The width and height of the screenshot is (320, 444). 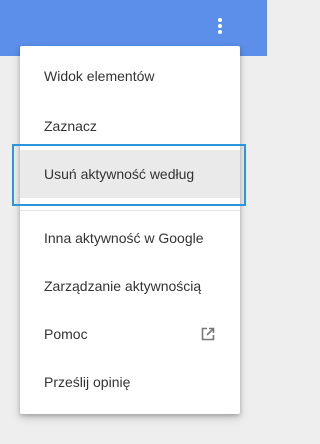 I want to click on menu-item-activity-controls: Zarządzanie aktywnością, so click(x=130, y=286).